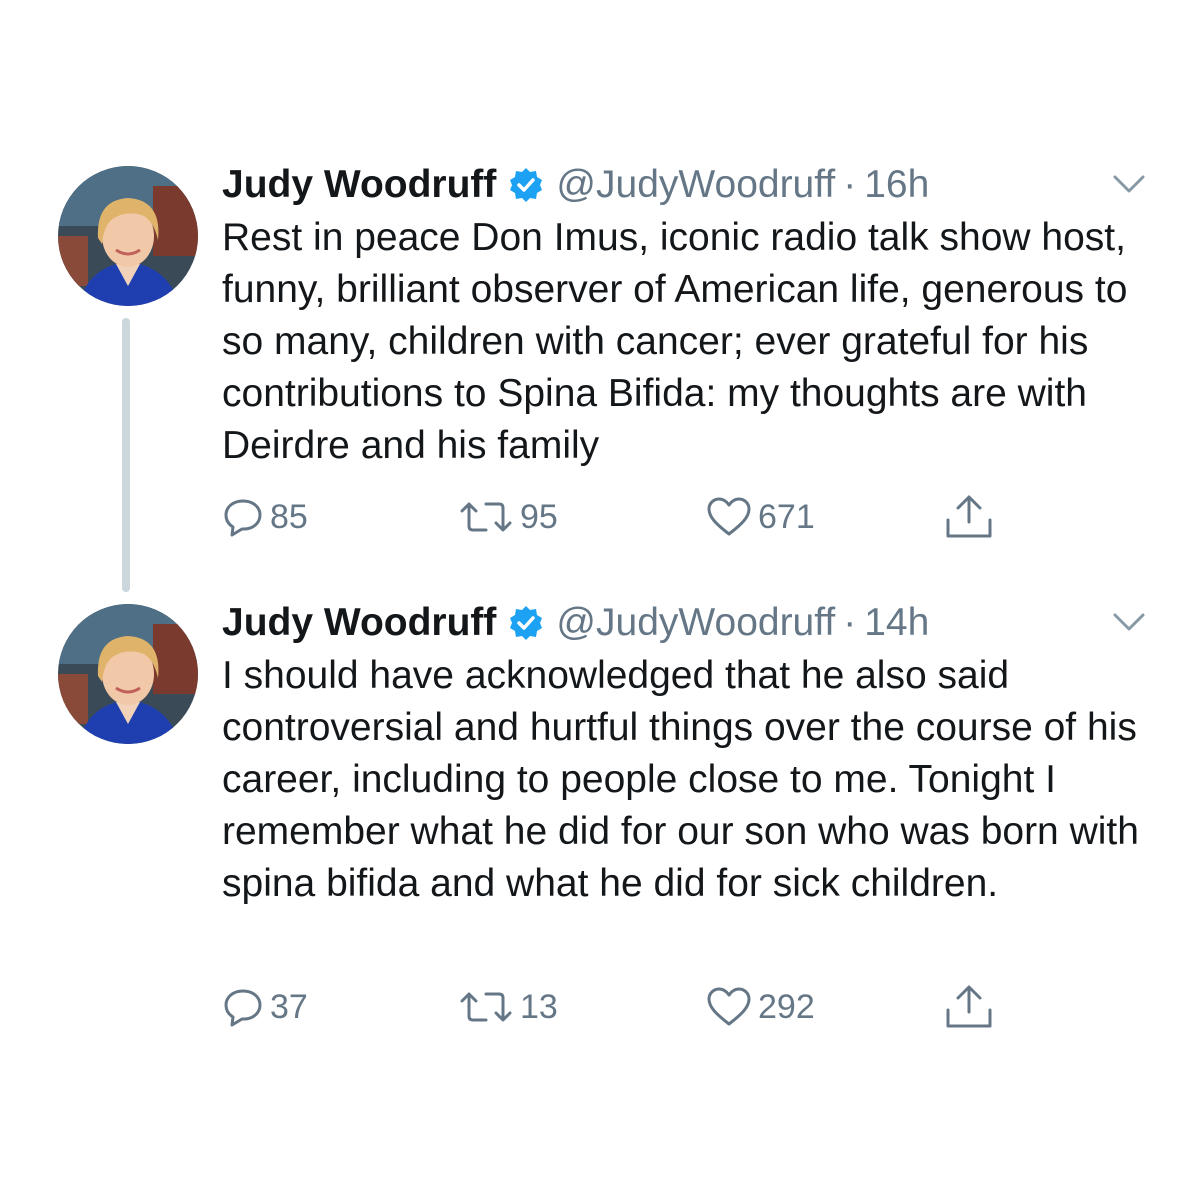 Image resolution: width=1200 pixels, height=1200 pixels. I want to click on thread-line, so click(126, 455).